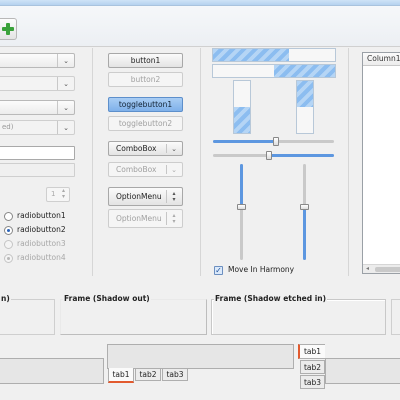  I want to click on notebook-left-tabs-tab2: tab2, so click(312, 367).